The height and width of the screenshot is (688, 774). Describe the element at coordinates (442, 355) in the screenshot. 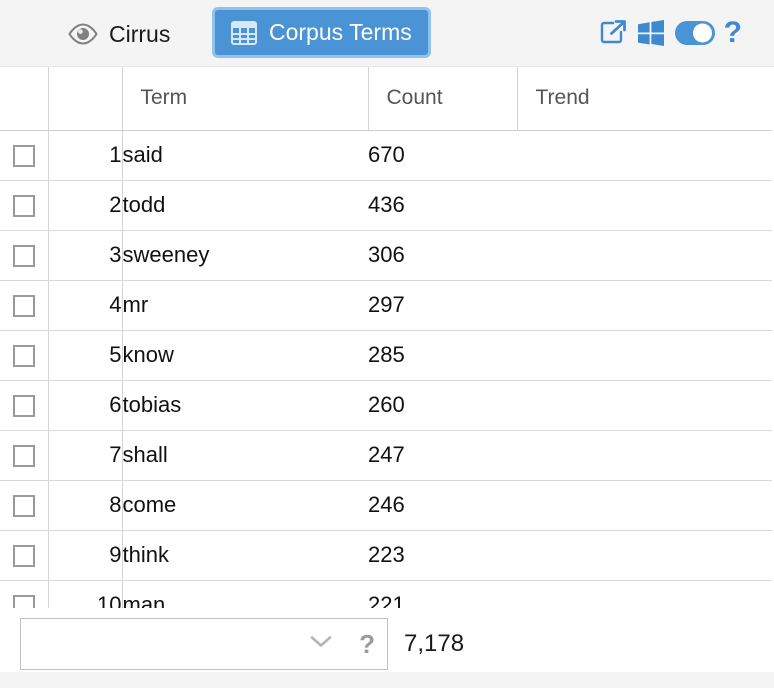

I see `row-count: 285` at that location.